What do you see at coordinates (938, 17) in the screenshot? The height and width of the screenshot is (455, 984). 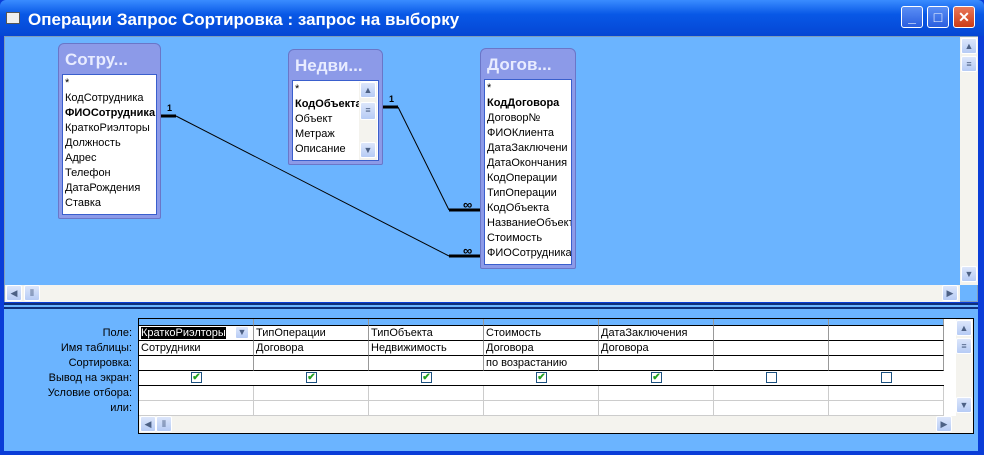 I see `maximize-button: □` at bounding box center [938, 17].